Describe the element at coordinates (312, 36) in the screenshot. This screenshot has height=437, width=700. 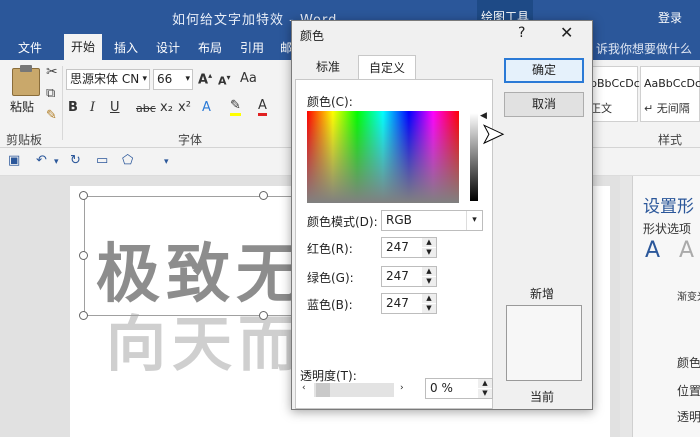
I see `dialog-title: 颜色` at that location.